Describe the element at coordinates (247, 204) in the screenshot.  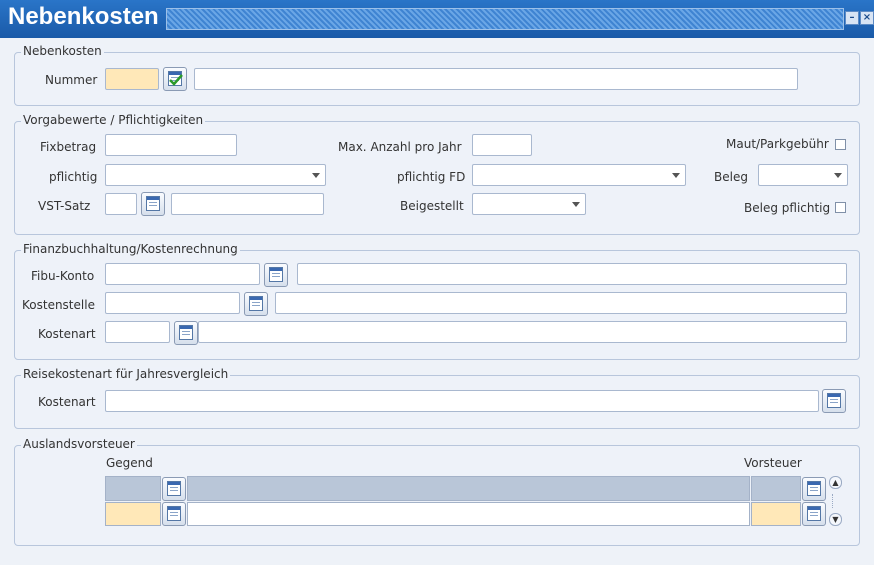
I see `vst-satz-description-input` at that location.